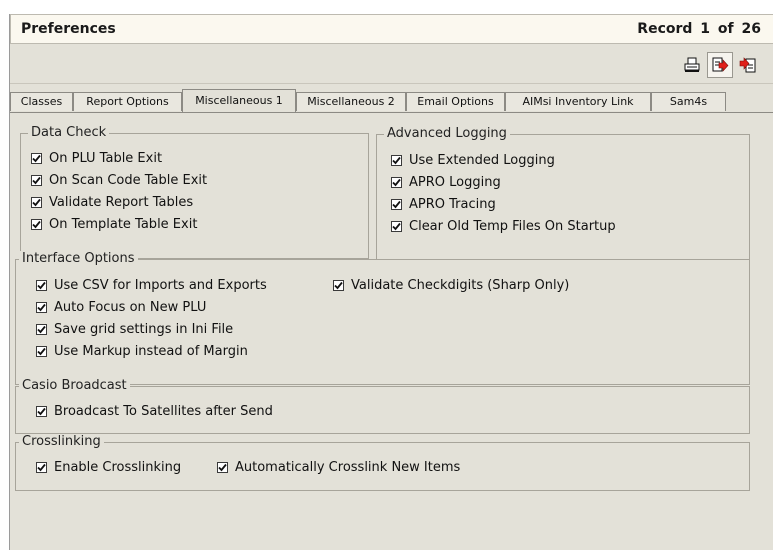 This screenshot has width=773, height=550. Describe the element at coordinates (688, 101) in the screenshot. I see `tab-sam4s: Sam4s` at that location.